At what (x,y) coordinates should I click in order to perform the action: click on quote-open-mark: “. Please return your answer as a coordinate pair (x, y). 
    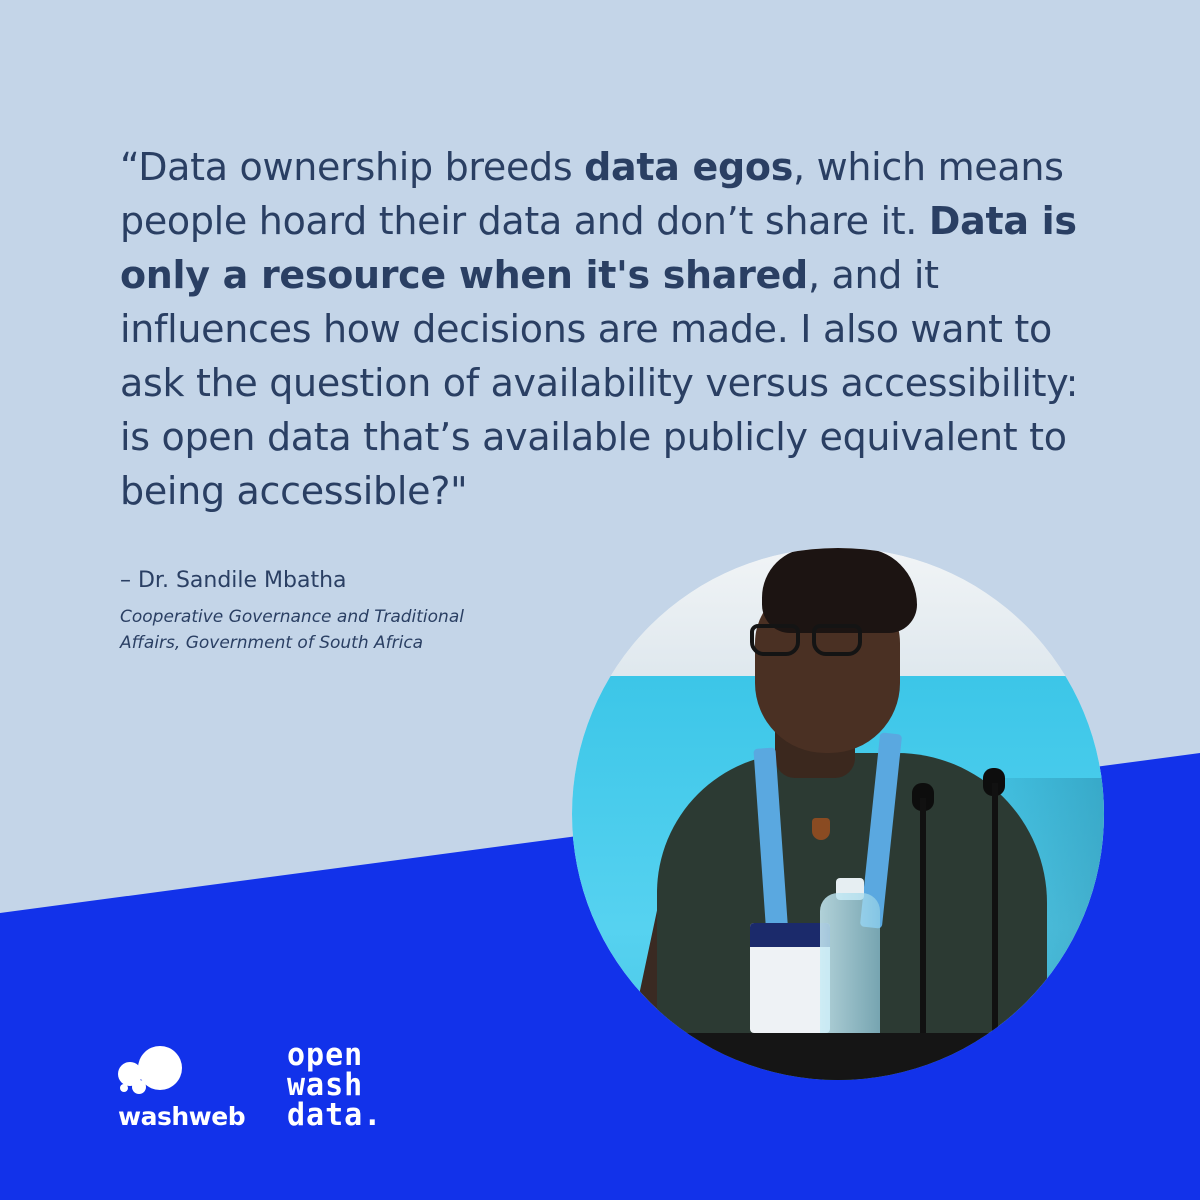
    Looking at the image, I should click on (129, 167).